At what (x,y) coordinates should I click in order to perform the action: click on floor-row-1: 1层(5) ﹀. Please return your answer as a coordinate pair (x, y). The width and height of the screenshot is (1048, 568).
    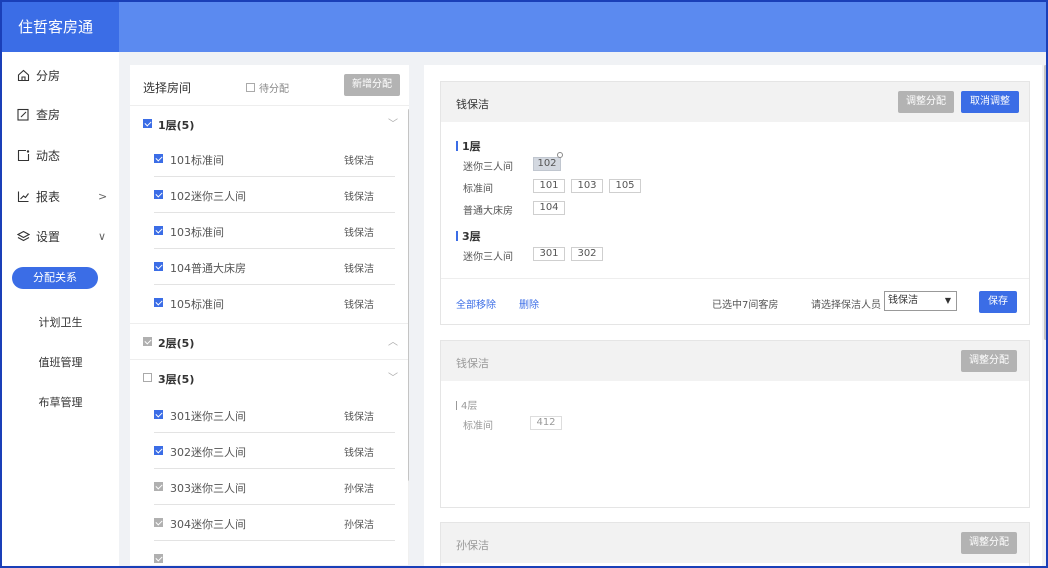
    Looking at the image, I should click on (269, 123).